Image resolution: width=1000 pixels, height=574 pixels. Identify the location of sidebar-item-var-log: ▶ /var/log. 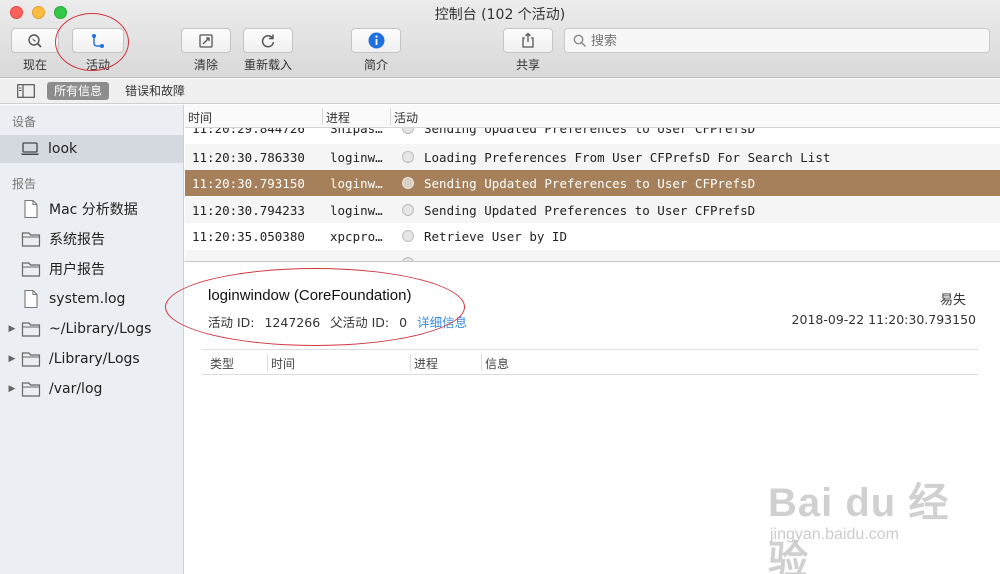
(91, 389).